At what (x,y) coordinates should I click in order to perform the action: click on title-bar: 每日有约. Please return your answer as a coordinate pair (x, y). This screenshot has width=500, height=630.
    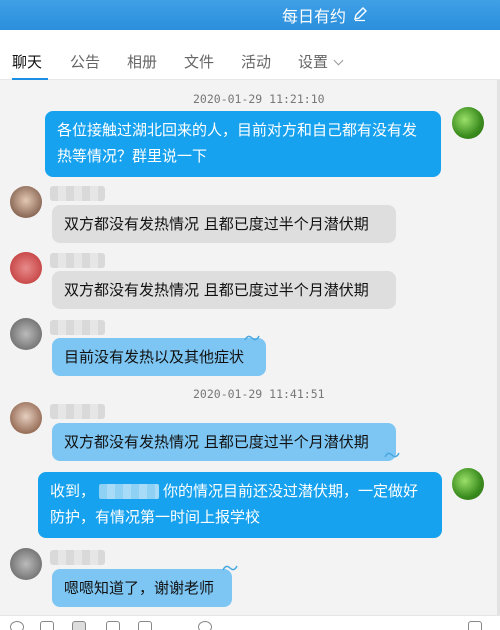
    Looking at the image, I should click on (250, 15).